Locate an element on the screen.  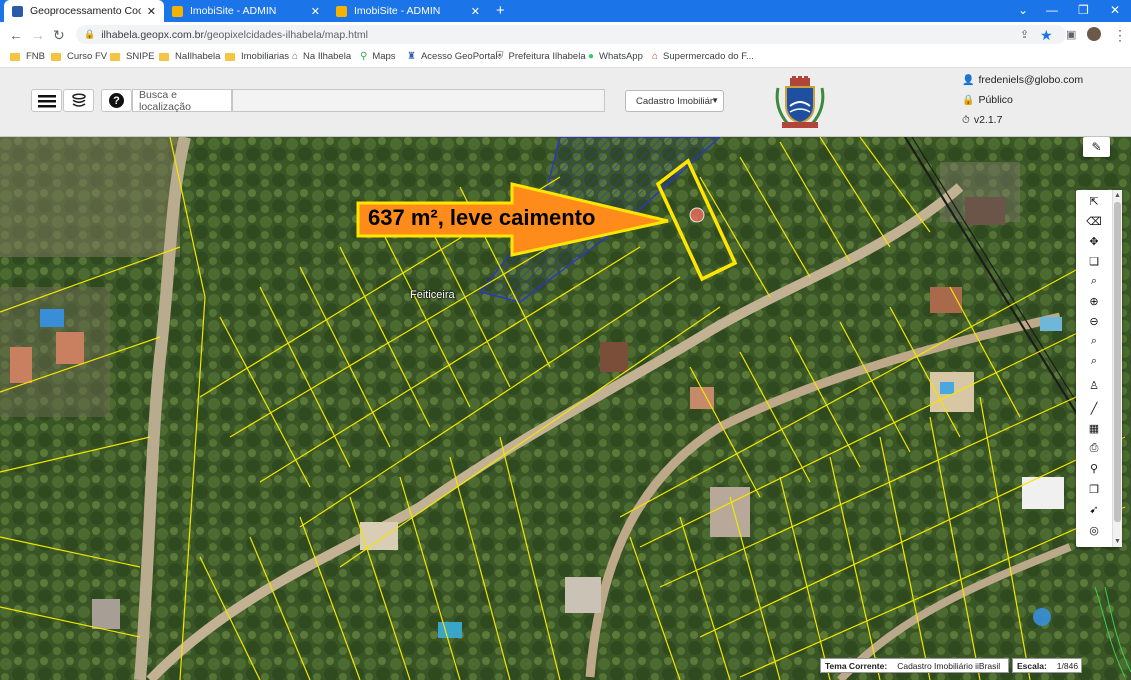
bookmark-curso-fv: Curso FV is located at coordinates (79, 56).